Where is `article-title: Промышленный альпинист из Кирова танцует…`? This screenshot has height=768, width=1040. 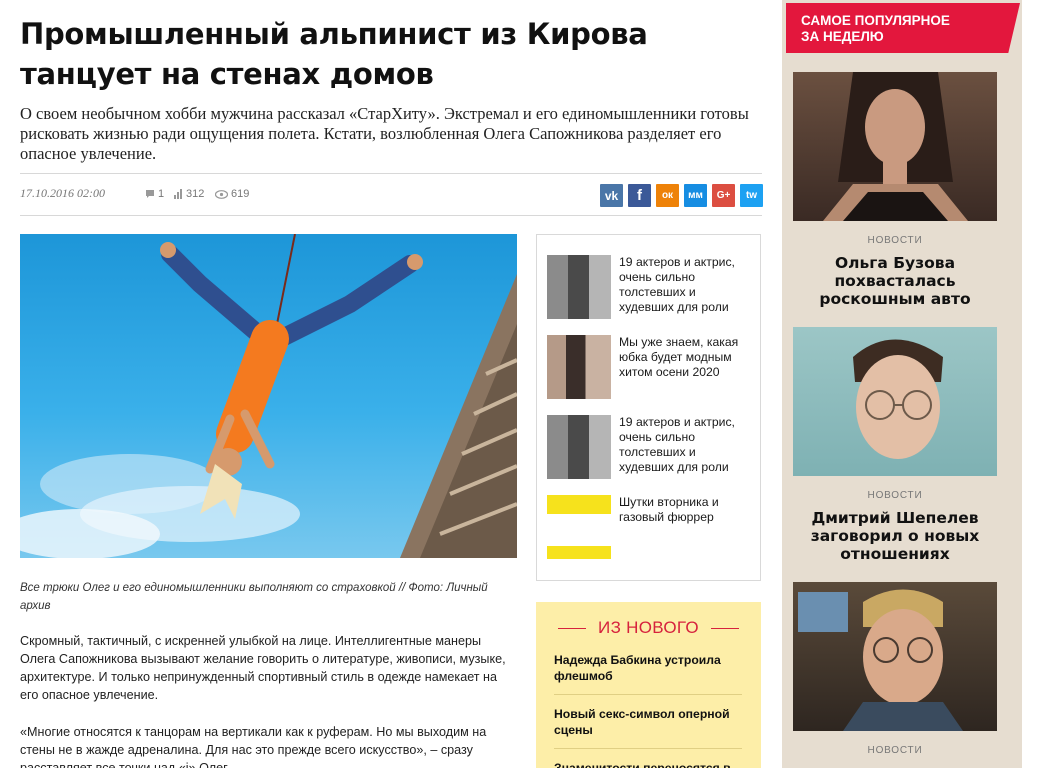 article-title: Промышленный альпинист из Кирова танцует… is located at coordinates (334, 54).